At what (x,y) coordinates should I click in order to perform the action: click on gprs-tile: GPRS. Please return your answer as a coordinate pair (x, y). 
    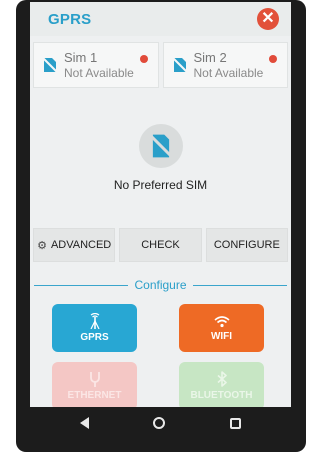
    Looking at the image, I should click on (94, 328).